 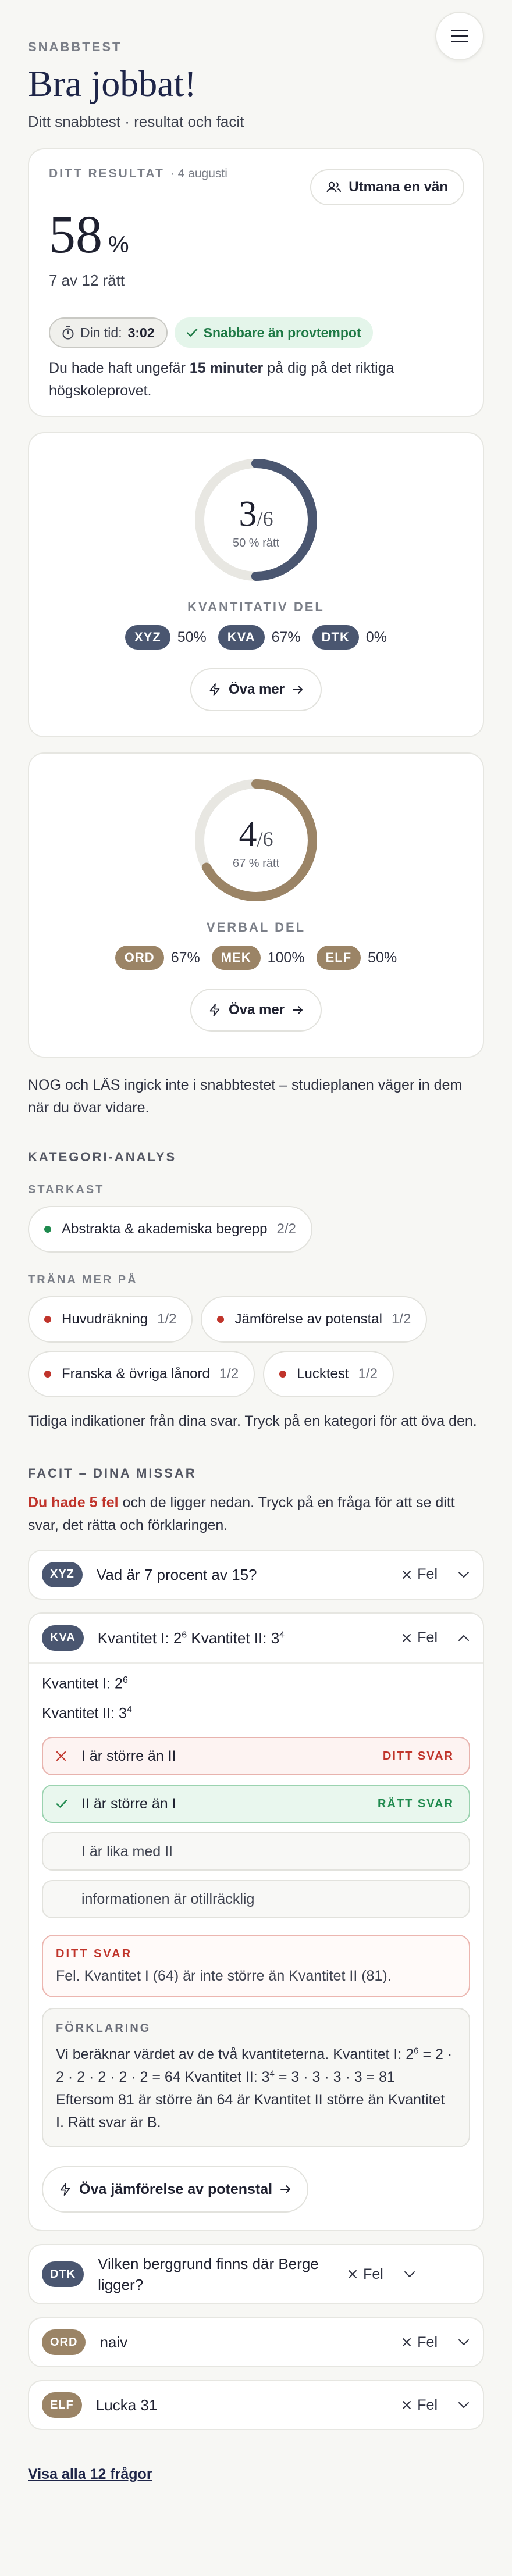 I want to click on strong-dot, so click(x=47, y=1229).